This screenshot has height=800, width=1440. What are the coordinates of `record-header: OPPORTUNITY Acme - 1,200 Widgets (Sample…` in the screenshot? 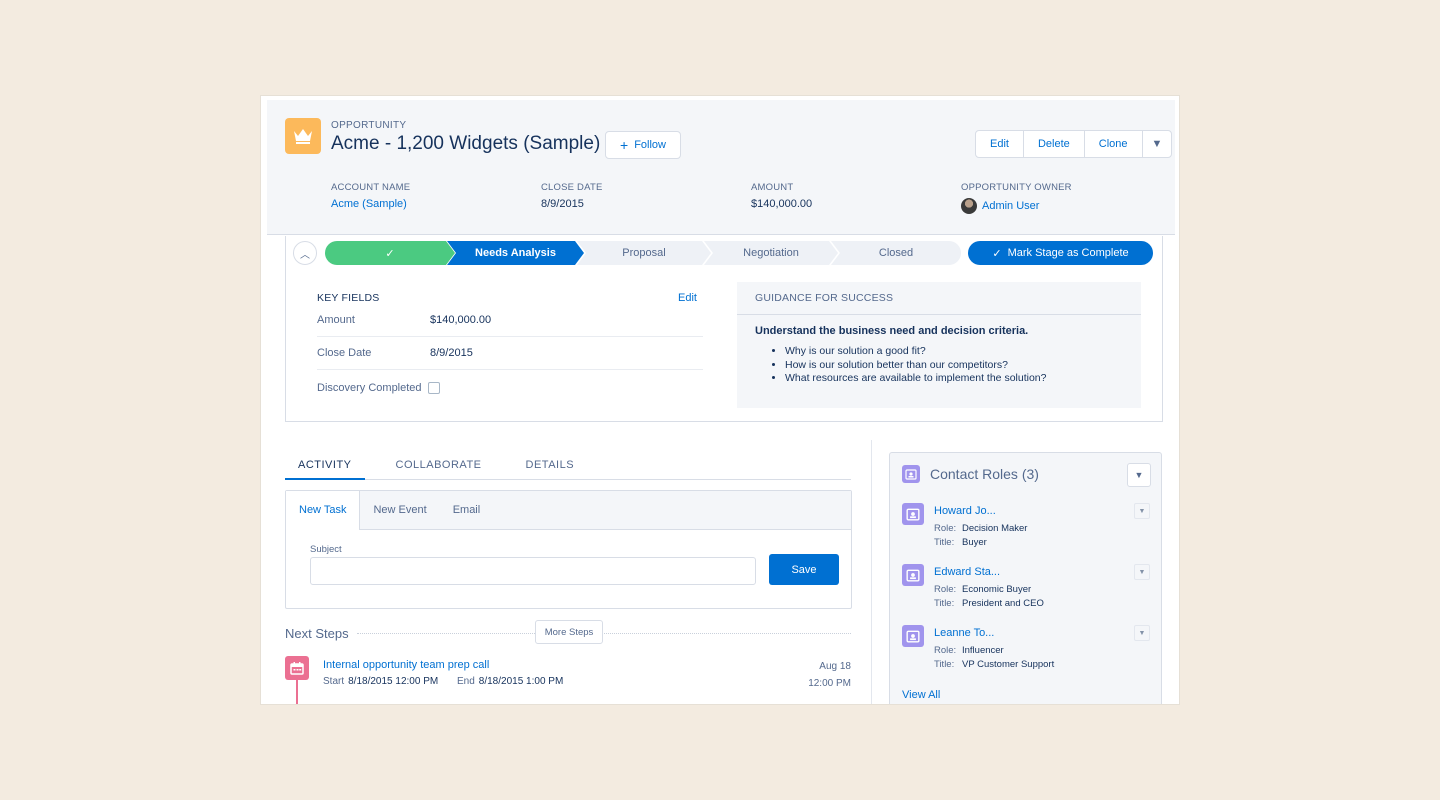 It's located at (721, 167).